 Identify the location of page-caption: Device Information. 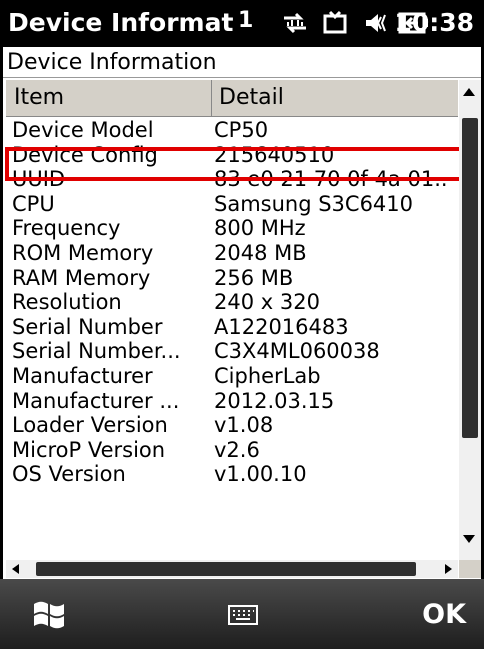
(242, 63).